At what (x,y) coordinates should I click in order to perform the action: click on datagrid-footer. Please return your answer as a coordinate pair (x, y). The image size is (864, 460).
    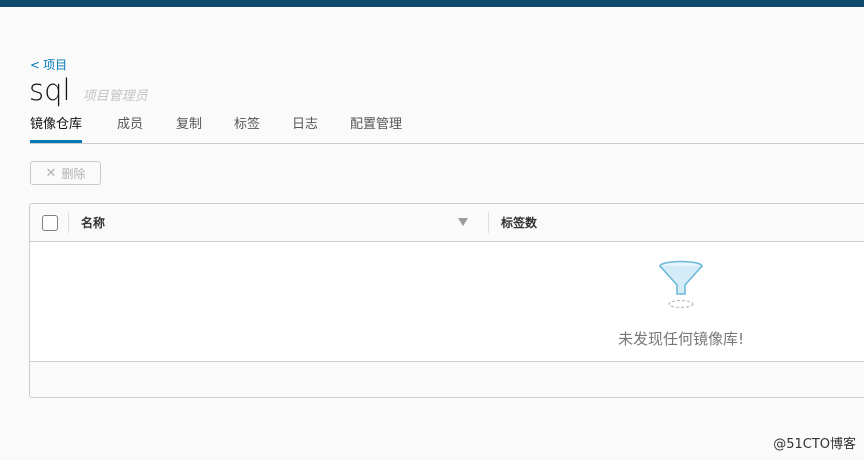
    Looking at the image, I should click on (447, 379).